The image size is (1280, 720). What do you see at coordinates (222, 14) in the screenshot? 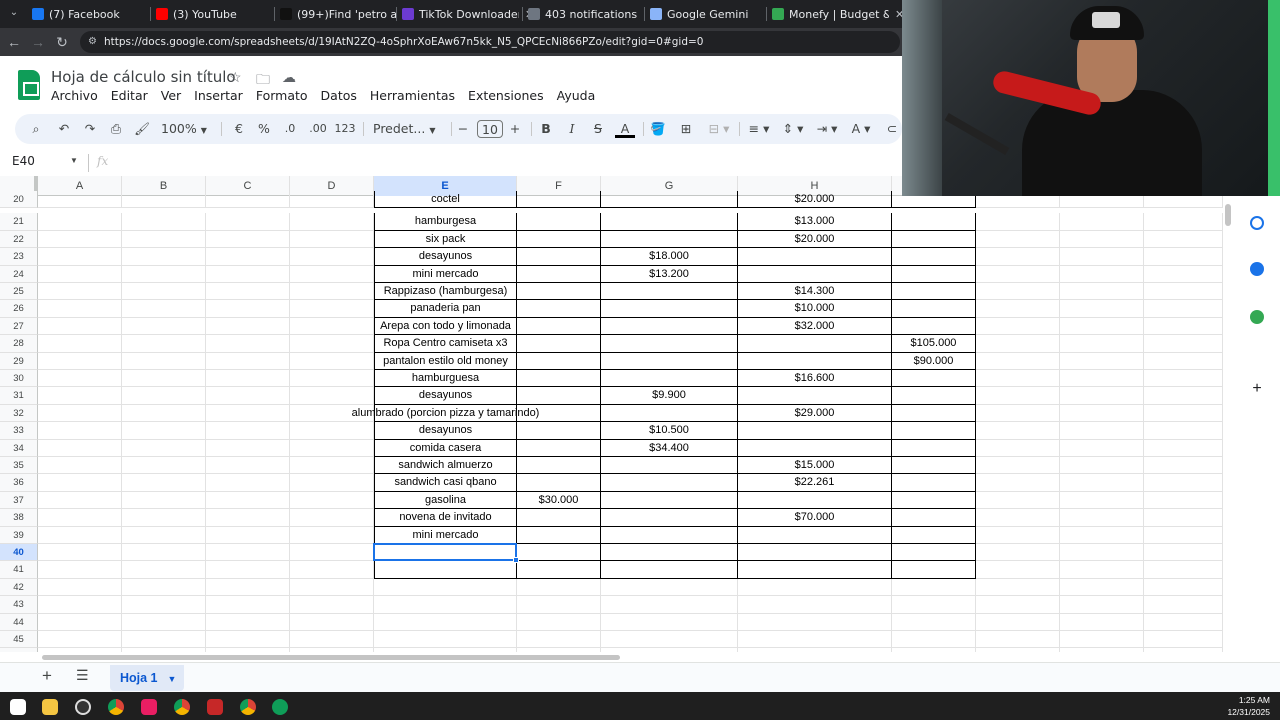
I see `browser-tab: (3) YouTube✕` at bounding box center [222, 14].